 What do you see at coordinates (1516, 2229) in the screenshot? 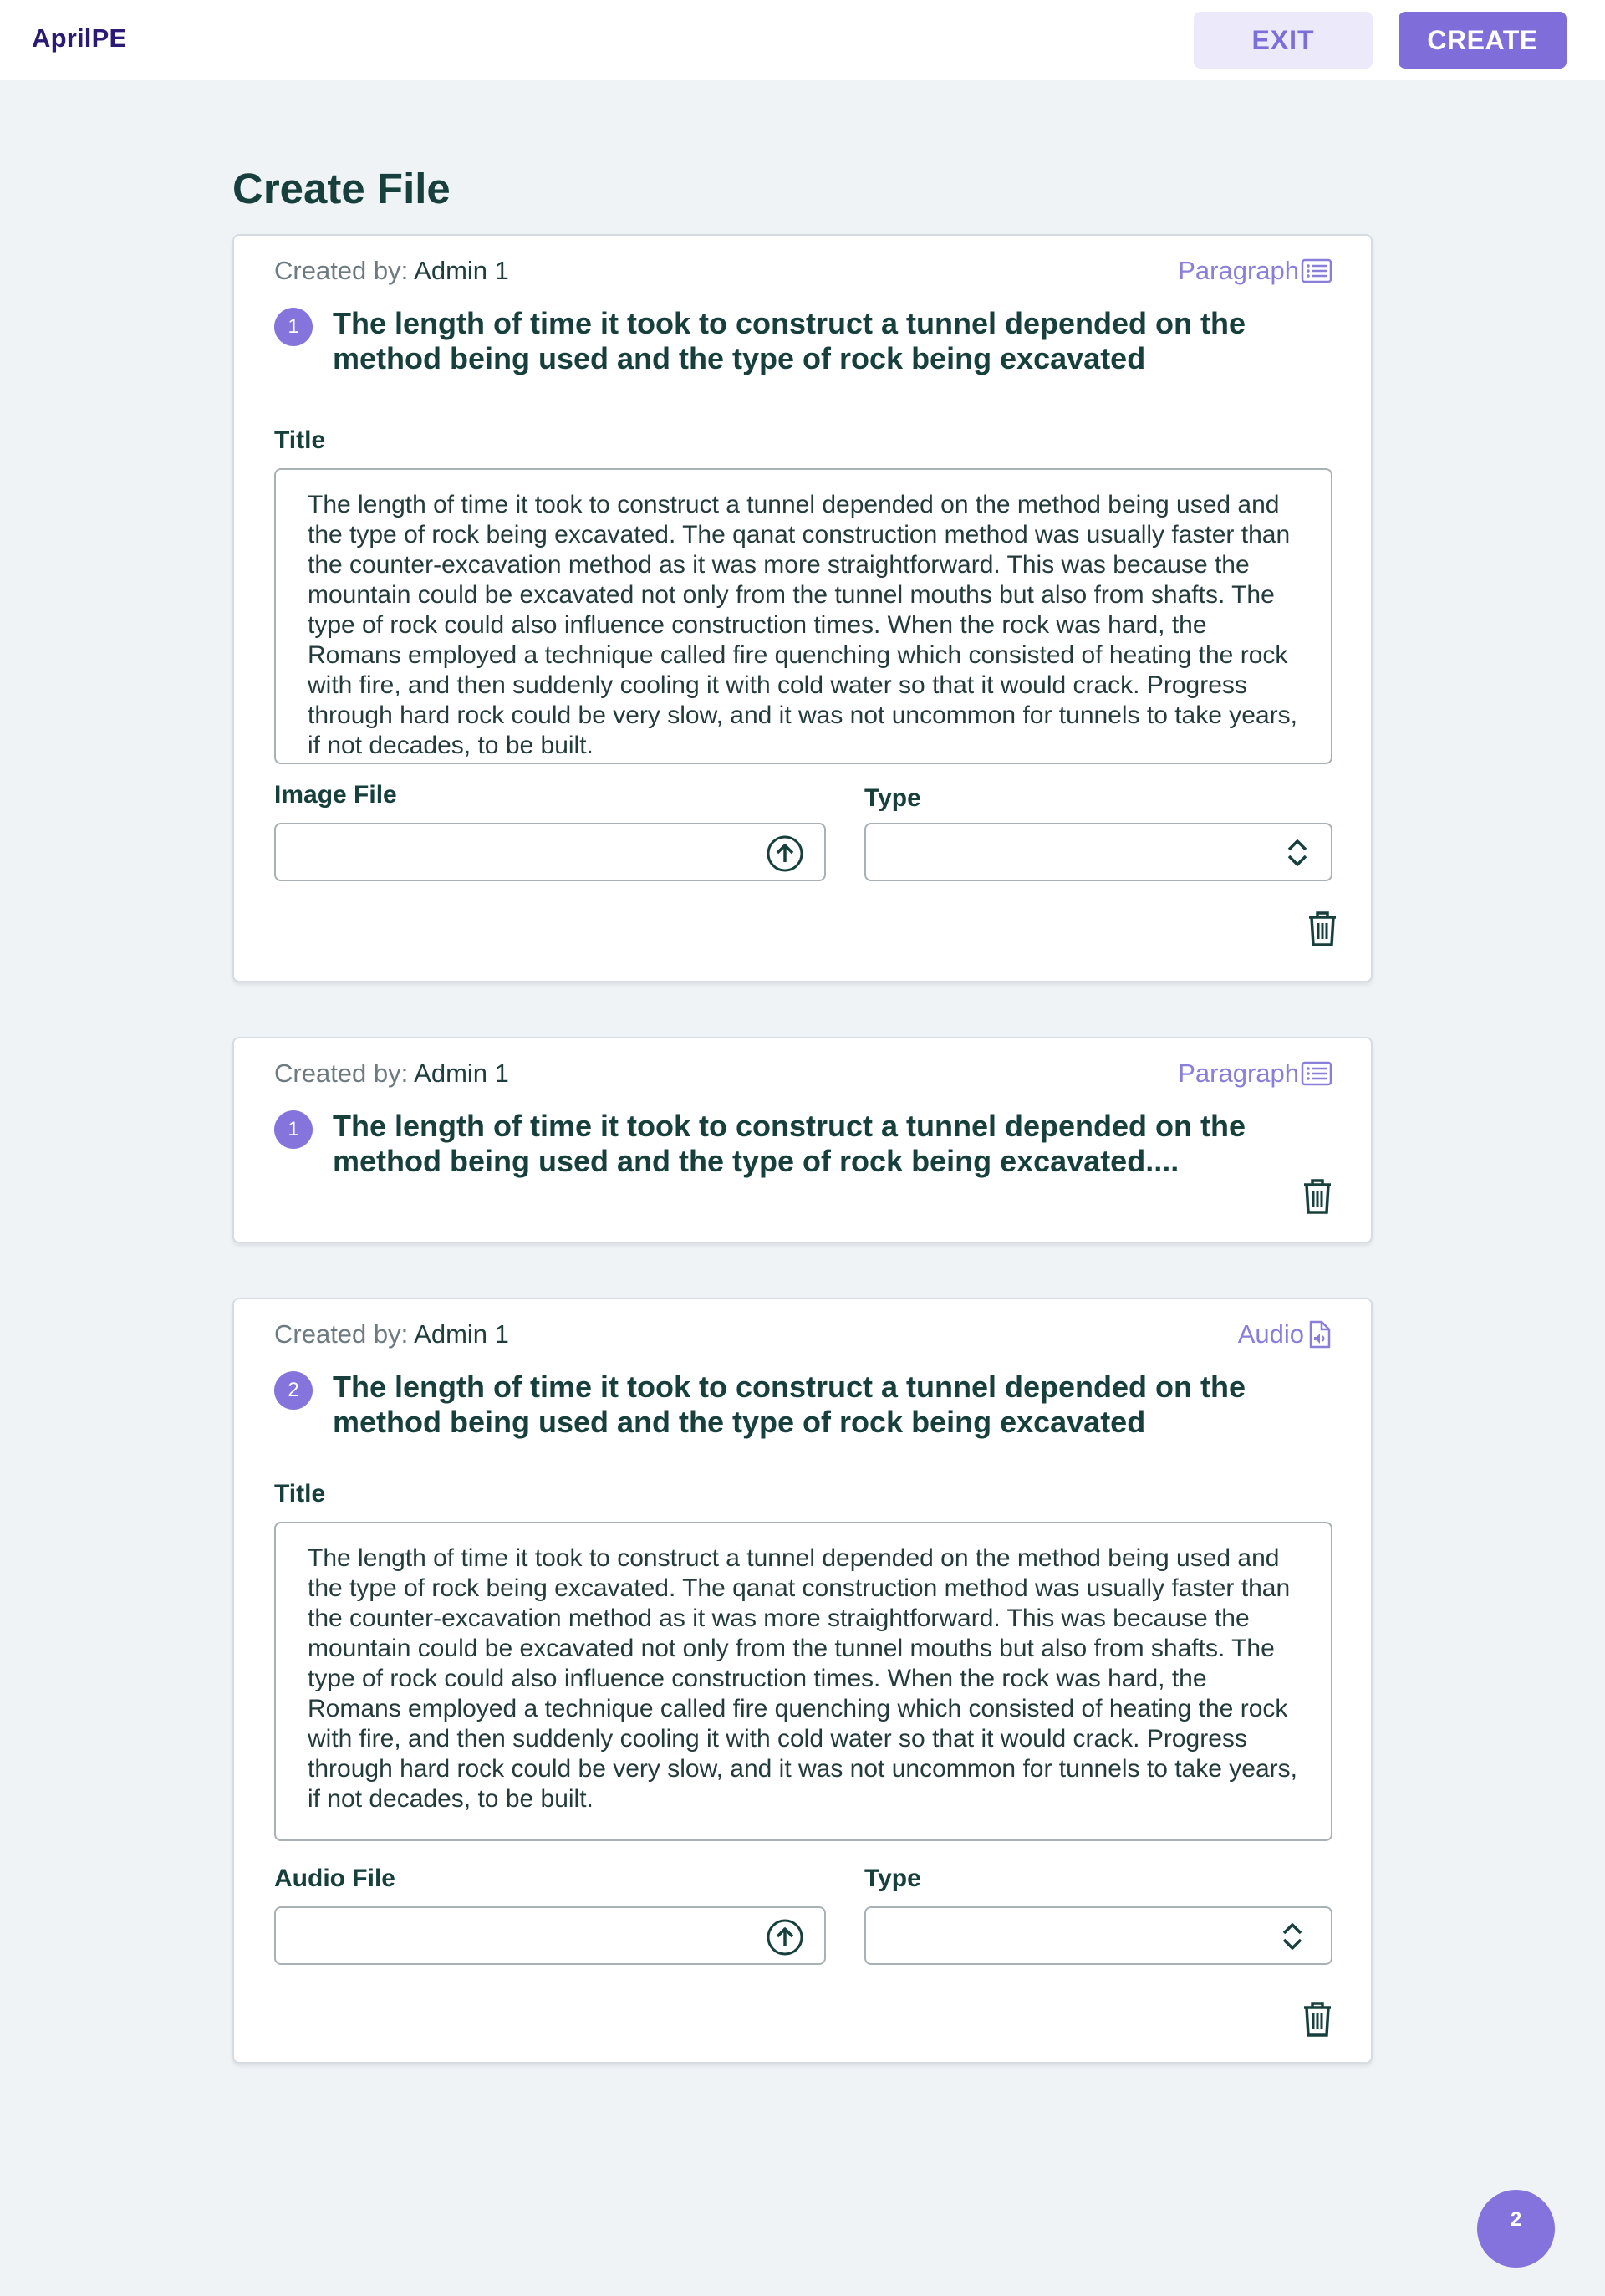
I see `page-count-fab: 2` at bounding box center [1516, 2229].